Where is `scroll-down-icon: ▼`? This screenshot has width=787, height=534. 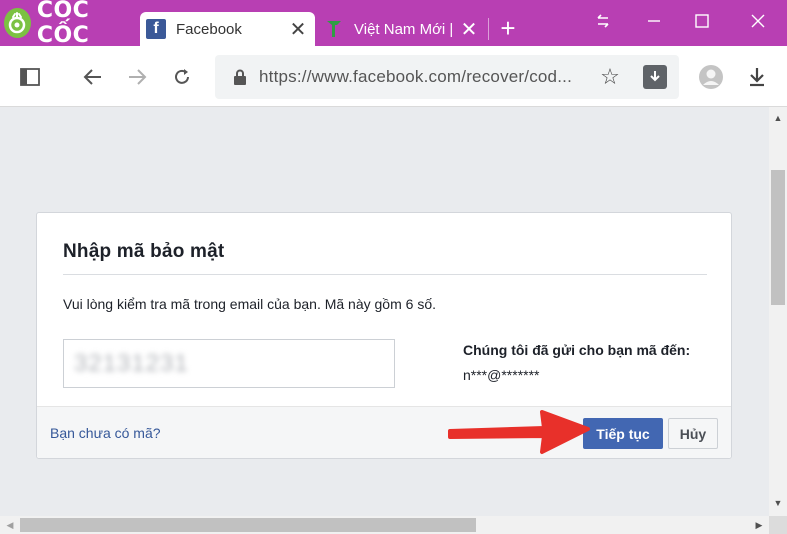 scroll-down-icon: ▼ is located at coordinates (778, 503).